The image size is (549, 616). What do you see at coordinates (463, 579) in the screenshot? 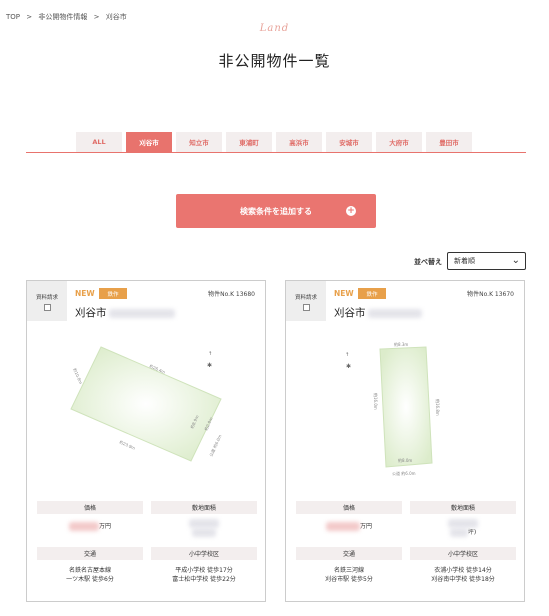
I see `school-line: 刈谷南中学校 徒歩18分` at bounding box center [463, 579].